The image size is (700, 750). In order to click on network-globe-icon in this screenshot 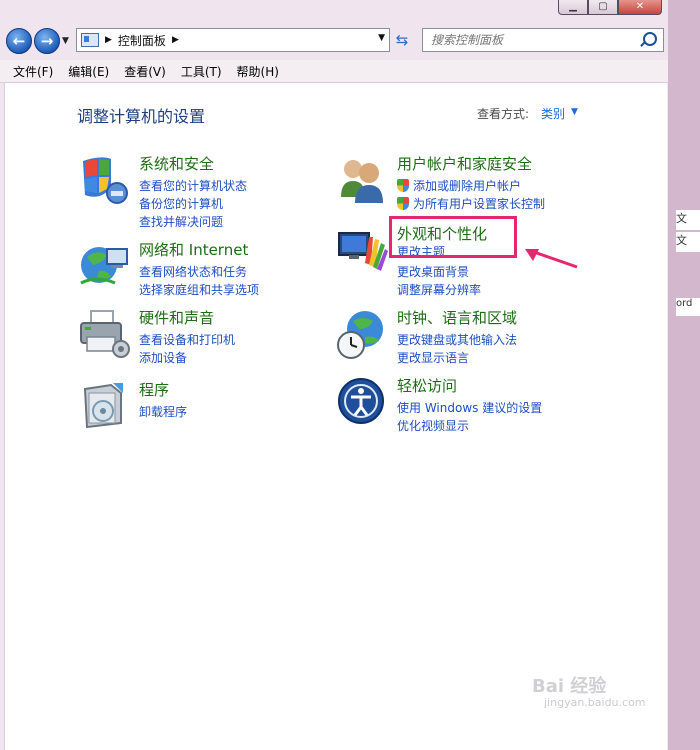, I will do `click(104, 266)`.